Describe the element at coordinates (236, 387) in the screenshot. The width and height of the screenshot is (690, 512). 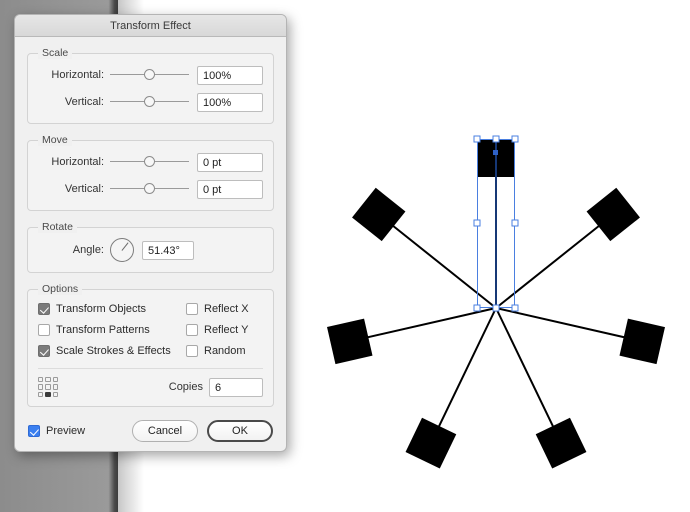
I see `copies-input: 6` at that location.